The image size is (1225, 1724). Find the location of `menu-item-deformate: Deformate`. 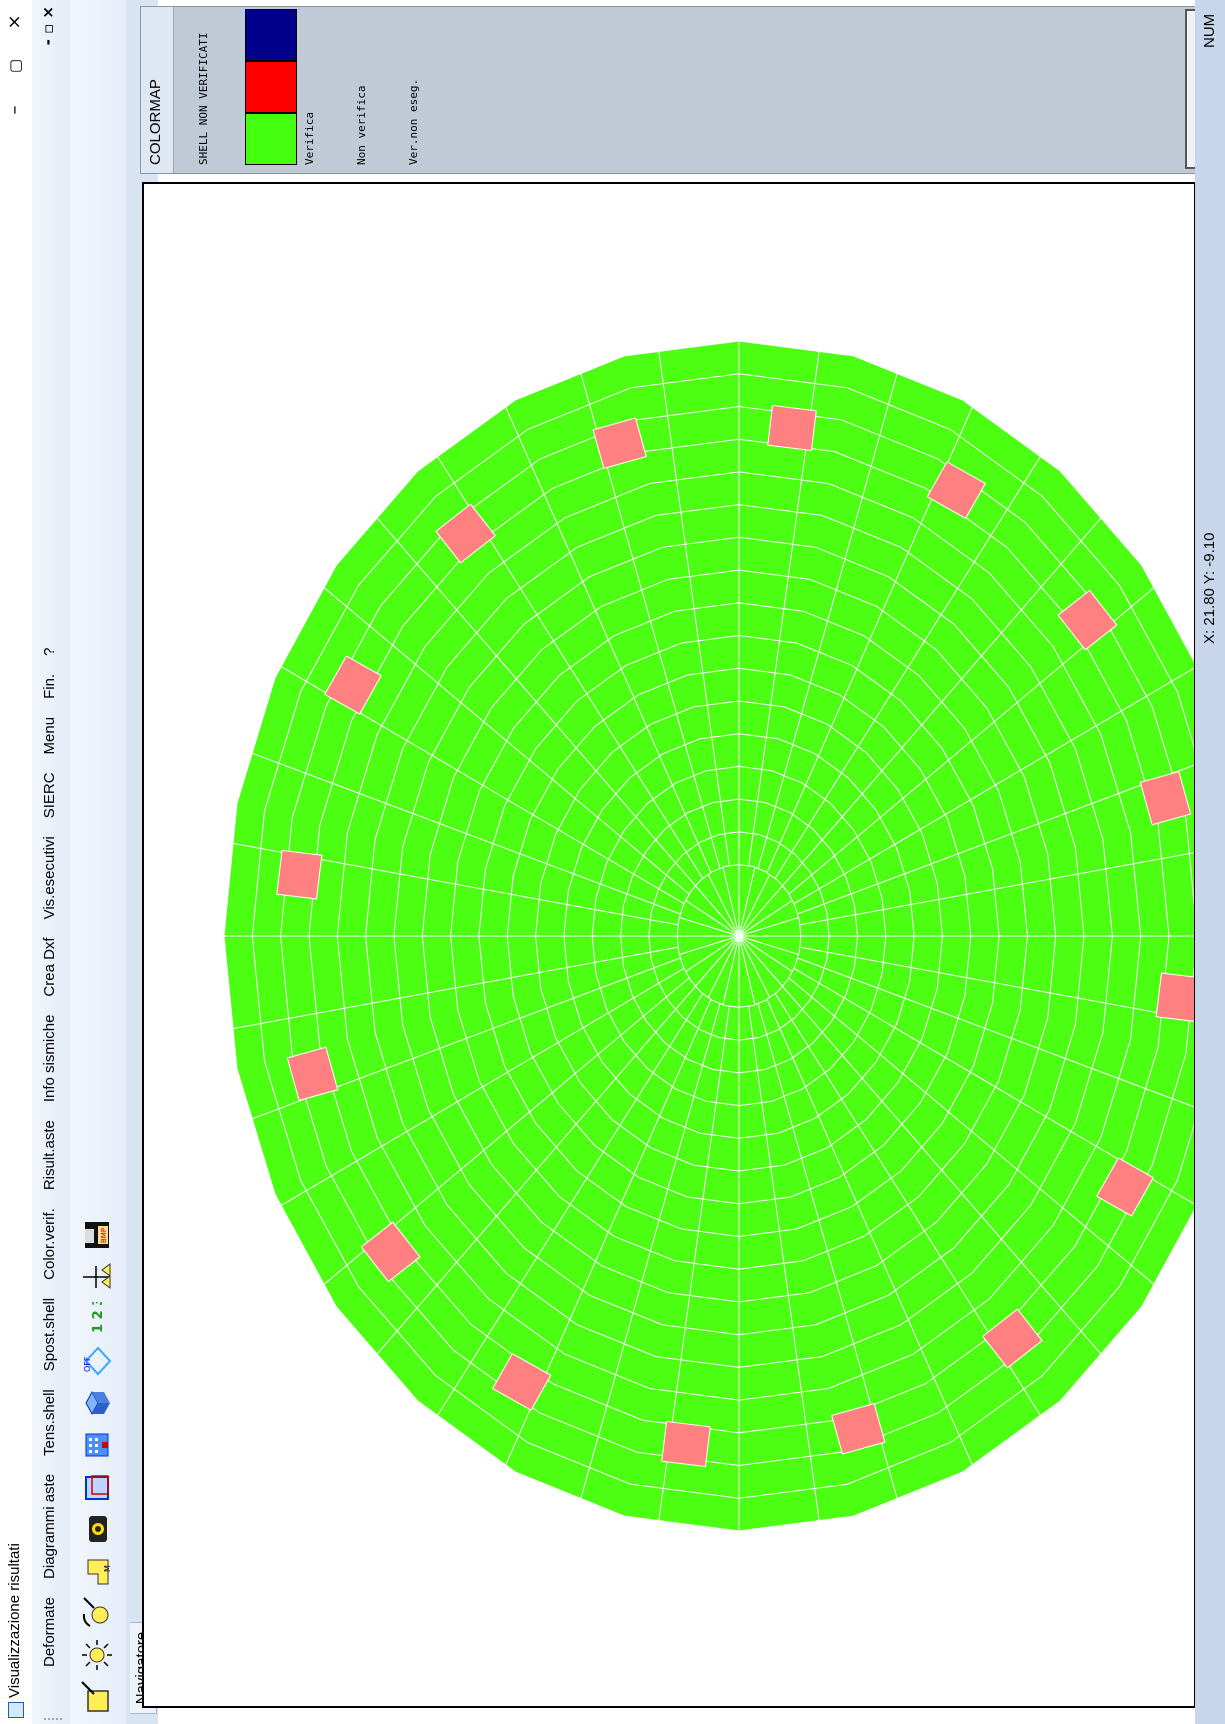

menu-item-deformate: Deformate is located at coordinates (49, 1632).